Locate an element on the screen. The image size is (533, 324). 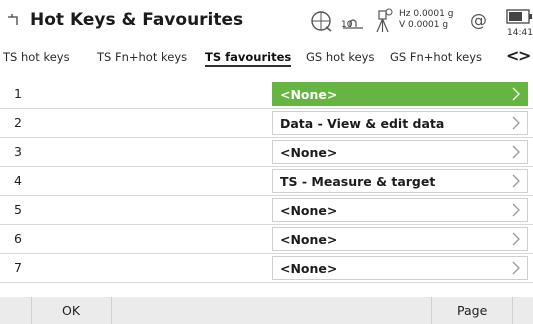
favourite-selector-3: <None> is located at coordinates (400, 152).